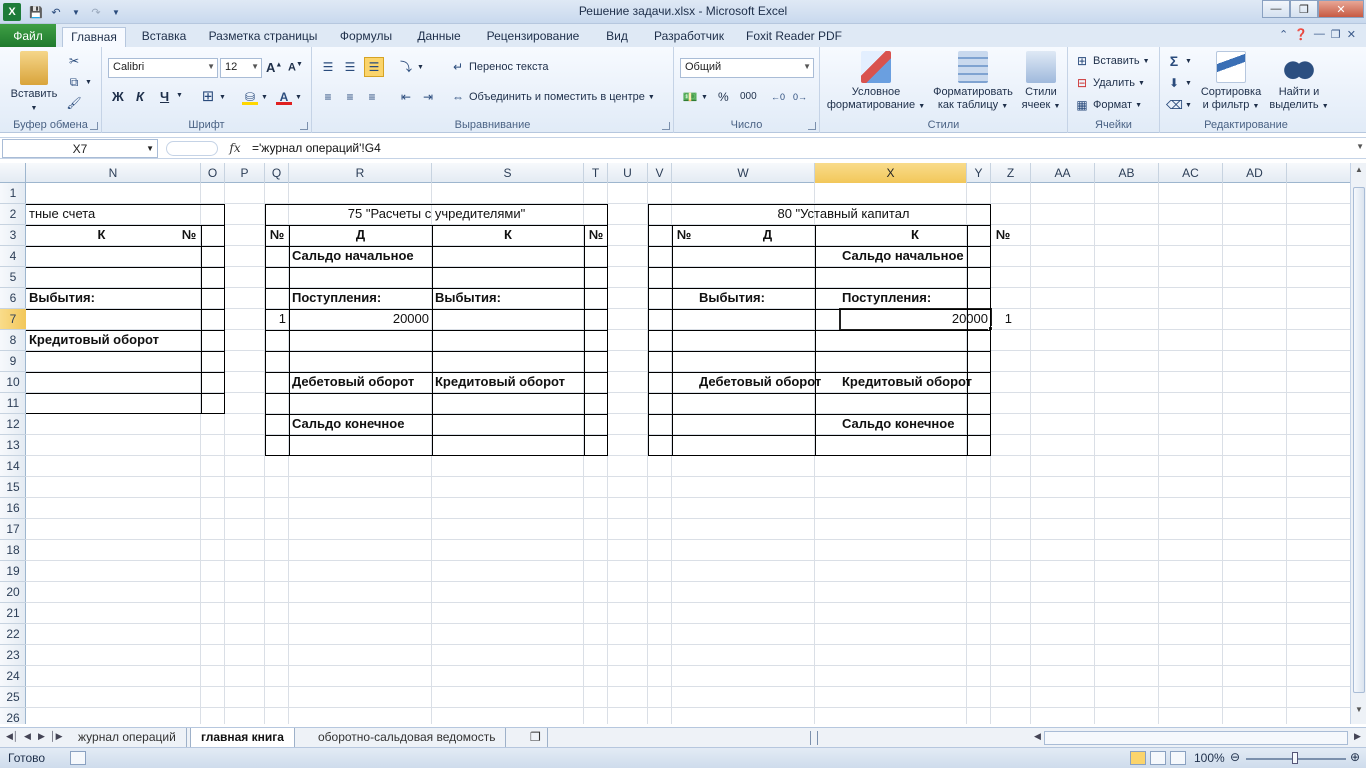 This screenshot has height=768, width=1366. I want to click on formula-input: ='журнал операций'!G4, so click(800, 148).